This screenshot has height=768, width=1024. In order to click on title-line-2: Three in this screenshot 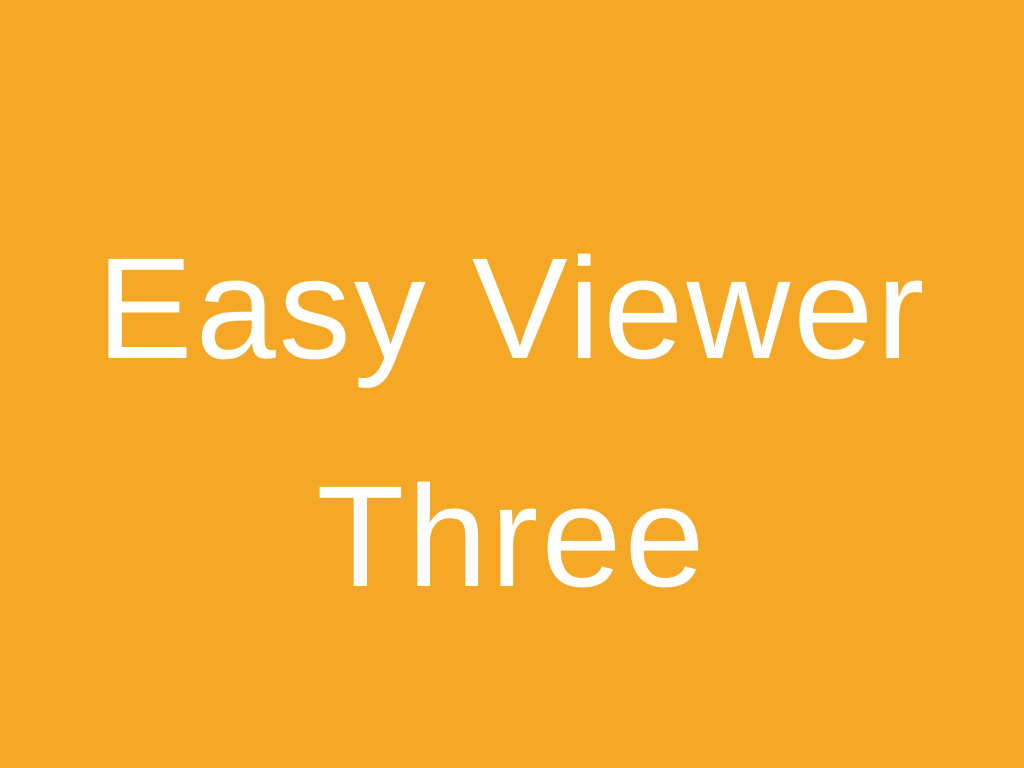, I will do `click(512, 536)`.